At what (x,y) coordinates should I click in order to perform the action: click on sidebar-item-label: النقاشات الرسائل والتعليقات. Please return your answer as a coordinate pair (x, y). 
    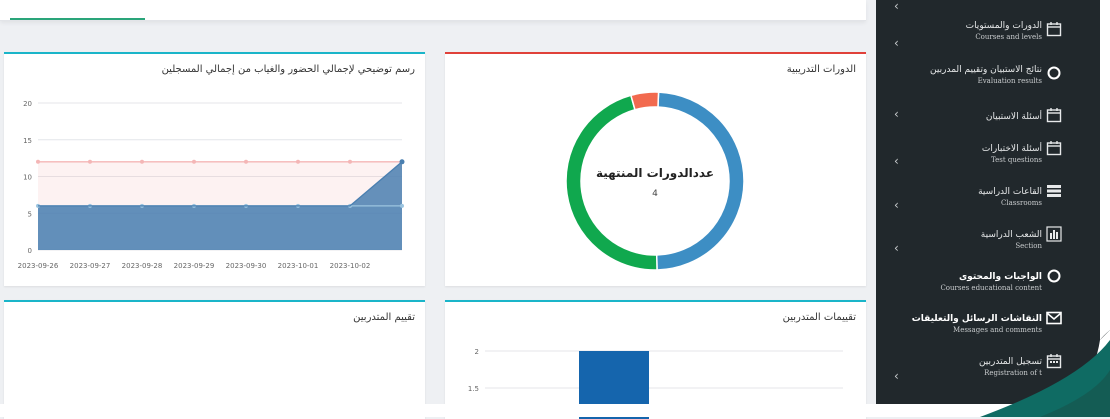
    Looking at the image, I should click on (976, 319).